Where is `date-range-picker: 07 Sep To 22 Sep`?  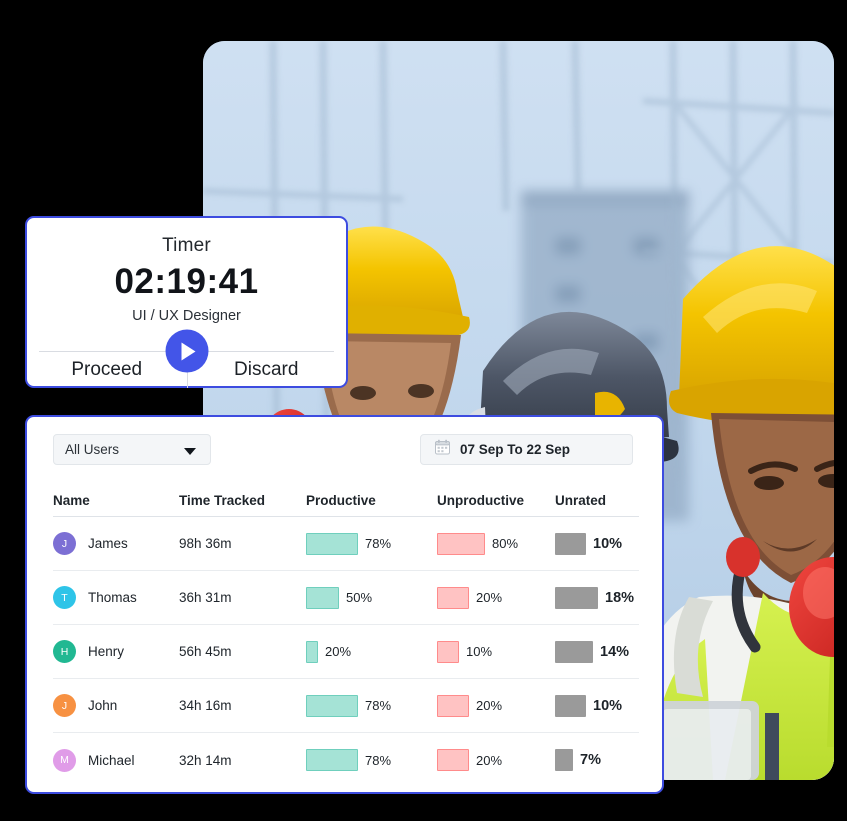
date-range-picker: 07 Sep To 22 Sep is located at coordinates (526, 449).